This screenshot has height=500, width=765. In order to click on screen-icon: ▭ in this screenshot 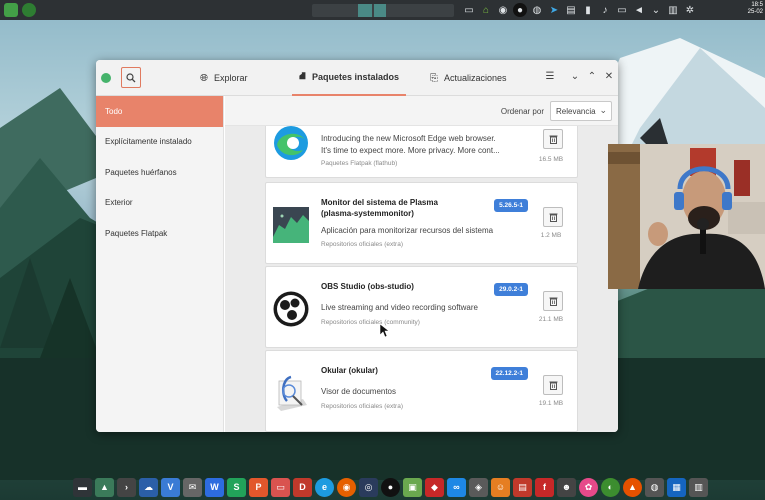, I will do `click(469, 10)`.